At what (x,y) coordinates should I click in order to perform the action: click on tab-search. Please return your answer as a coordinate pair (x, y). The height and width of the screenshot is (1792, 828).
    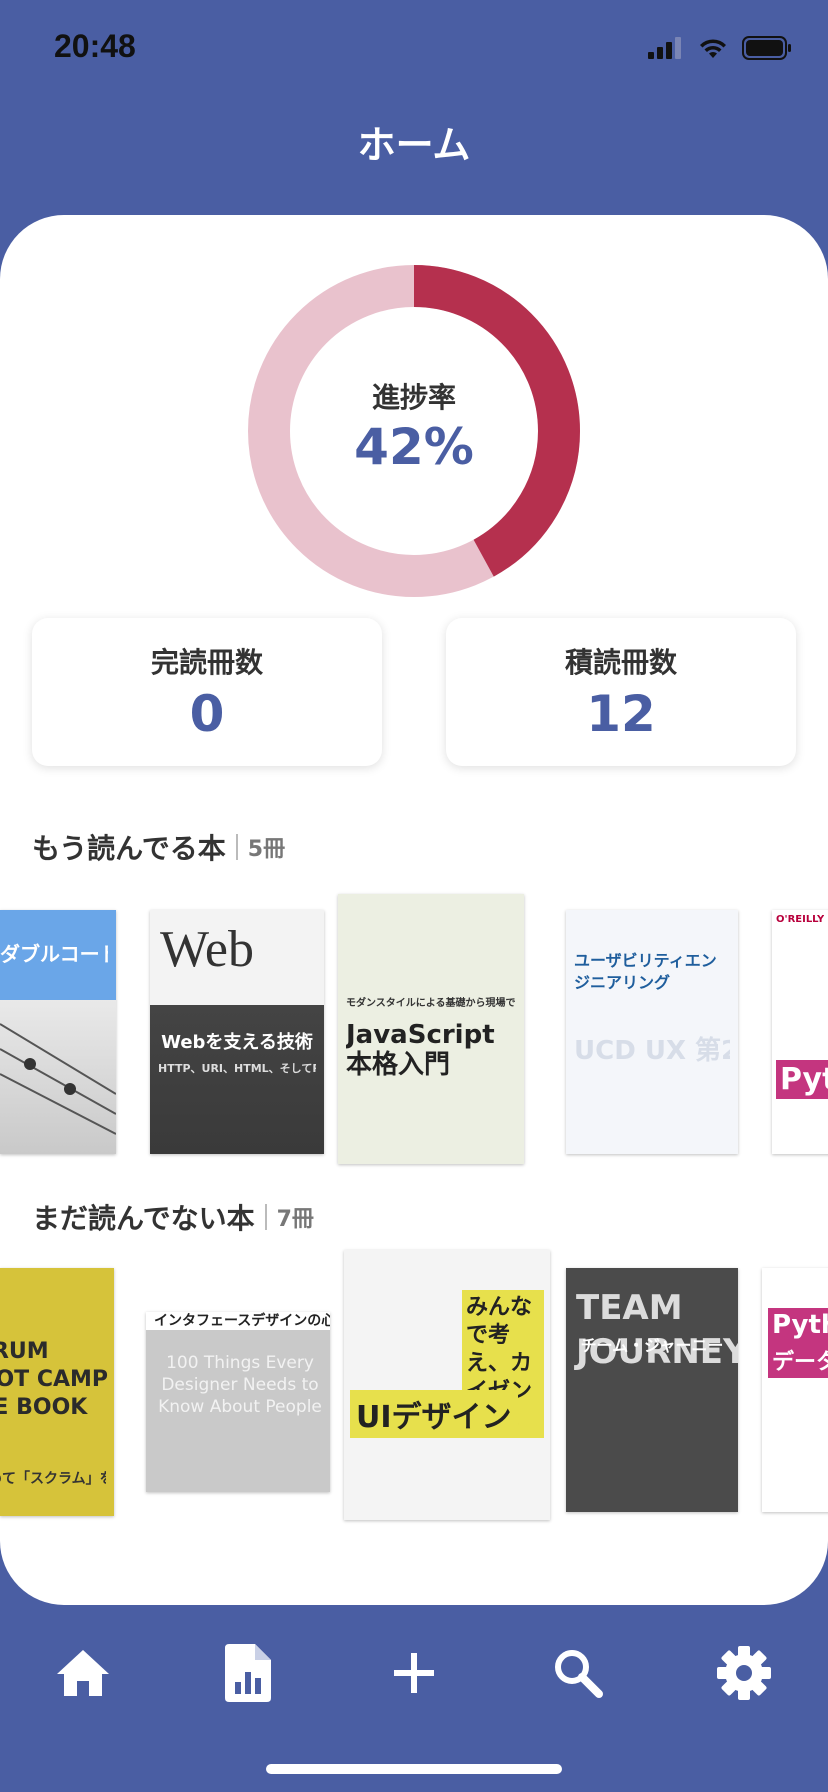
    Looking at the image, I should click on (578, 1673).